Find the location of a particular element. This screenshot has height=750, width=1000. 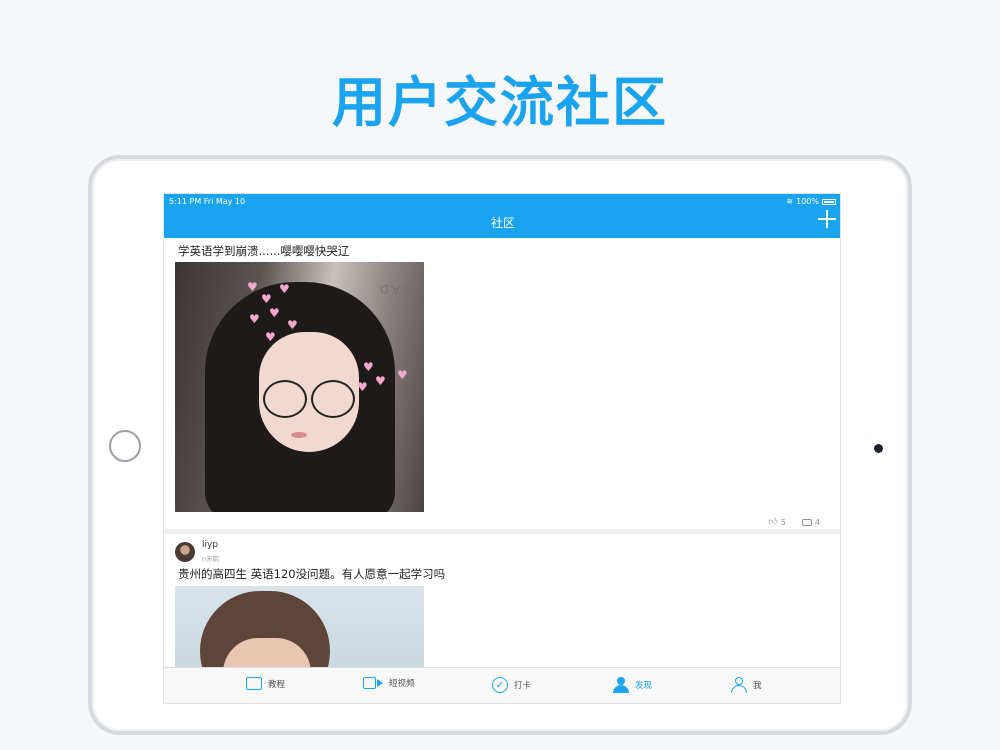

tab-checkin: ✓ 打卡 is located at coordinates (511, 685).